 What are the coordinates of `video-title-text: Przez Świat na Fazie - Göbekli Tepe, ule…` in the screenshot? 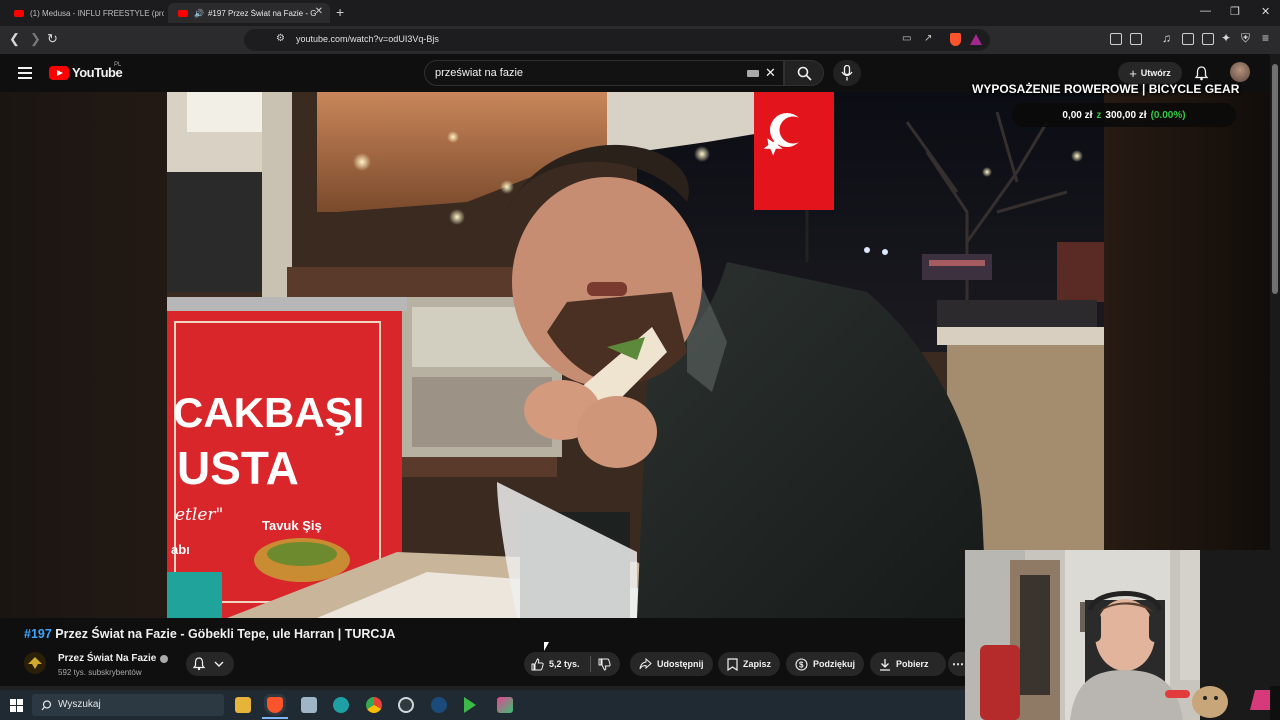 It's located at (223, 634).